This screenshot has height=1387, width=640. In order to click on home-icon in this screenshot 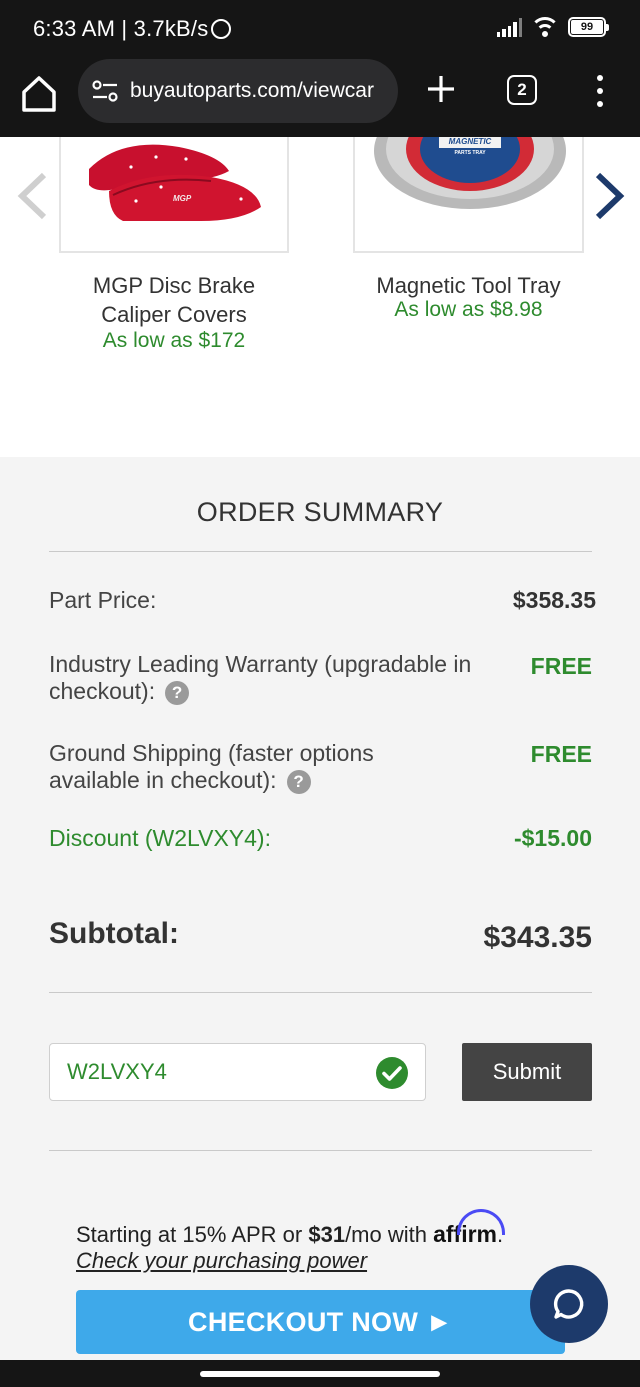, I will do `click(39, 94)`.